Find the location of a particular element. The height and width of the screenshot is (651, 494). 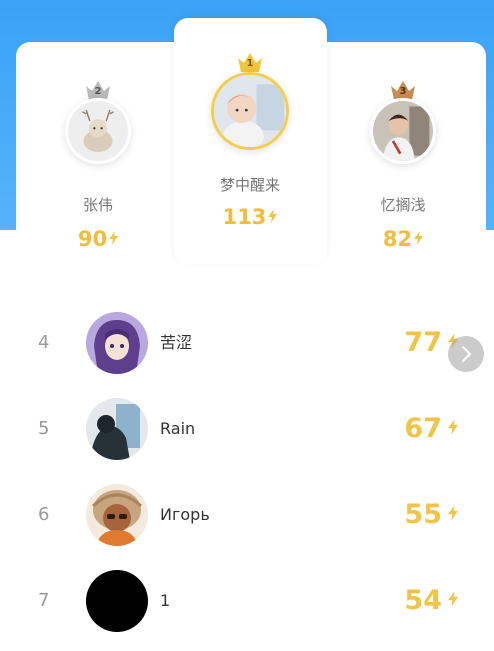

rank-number: 5 is located at coordinates (44, 428).